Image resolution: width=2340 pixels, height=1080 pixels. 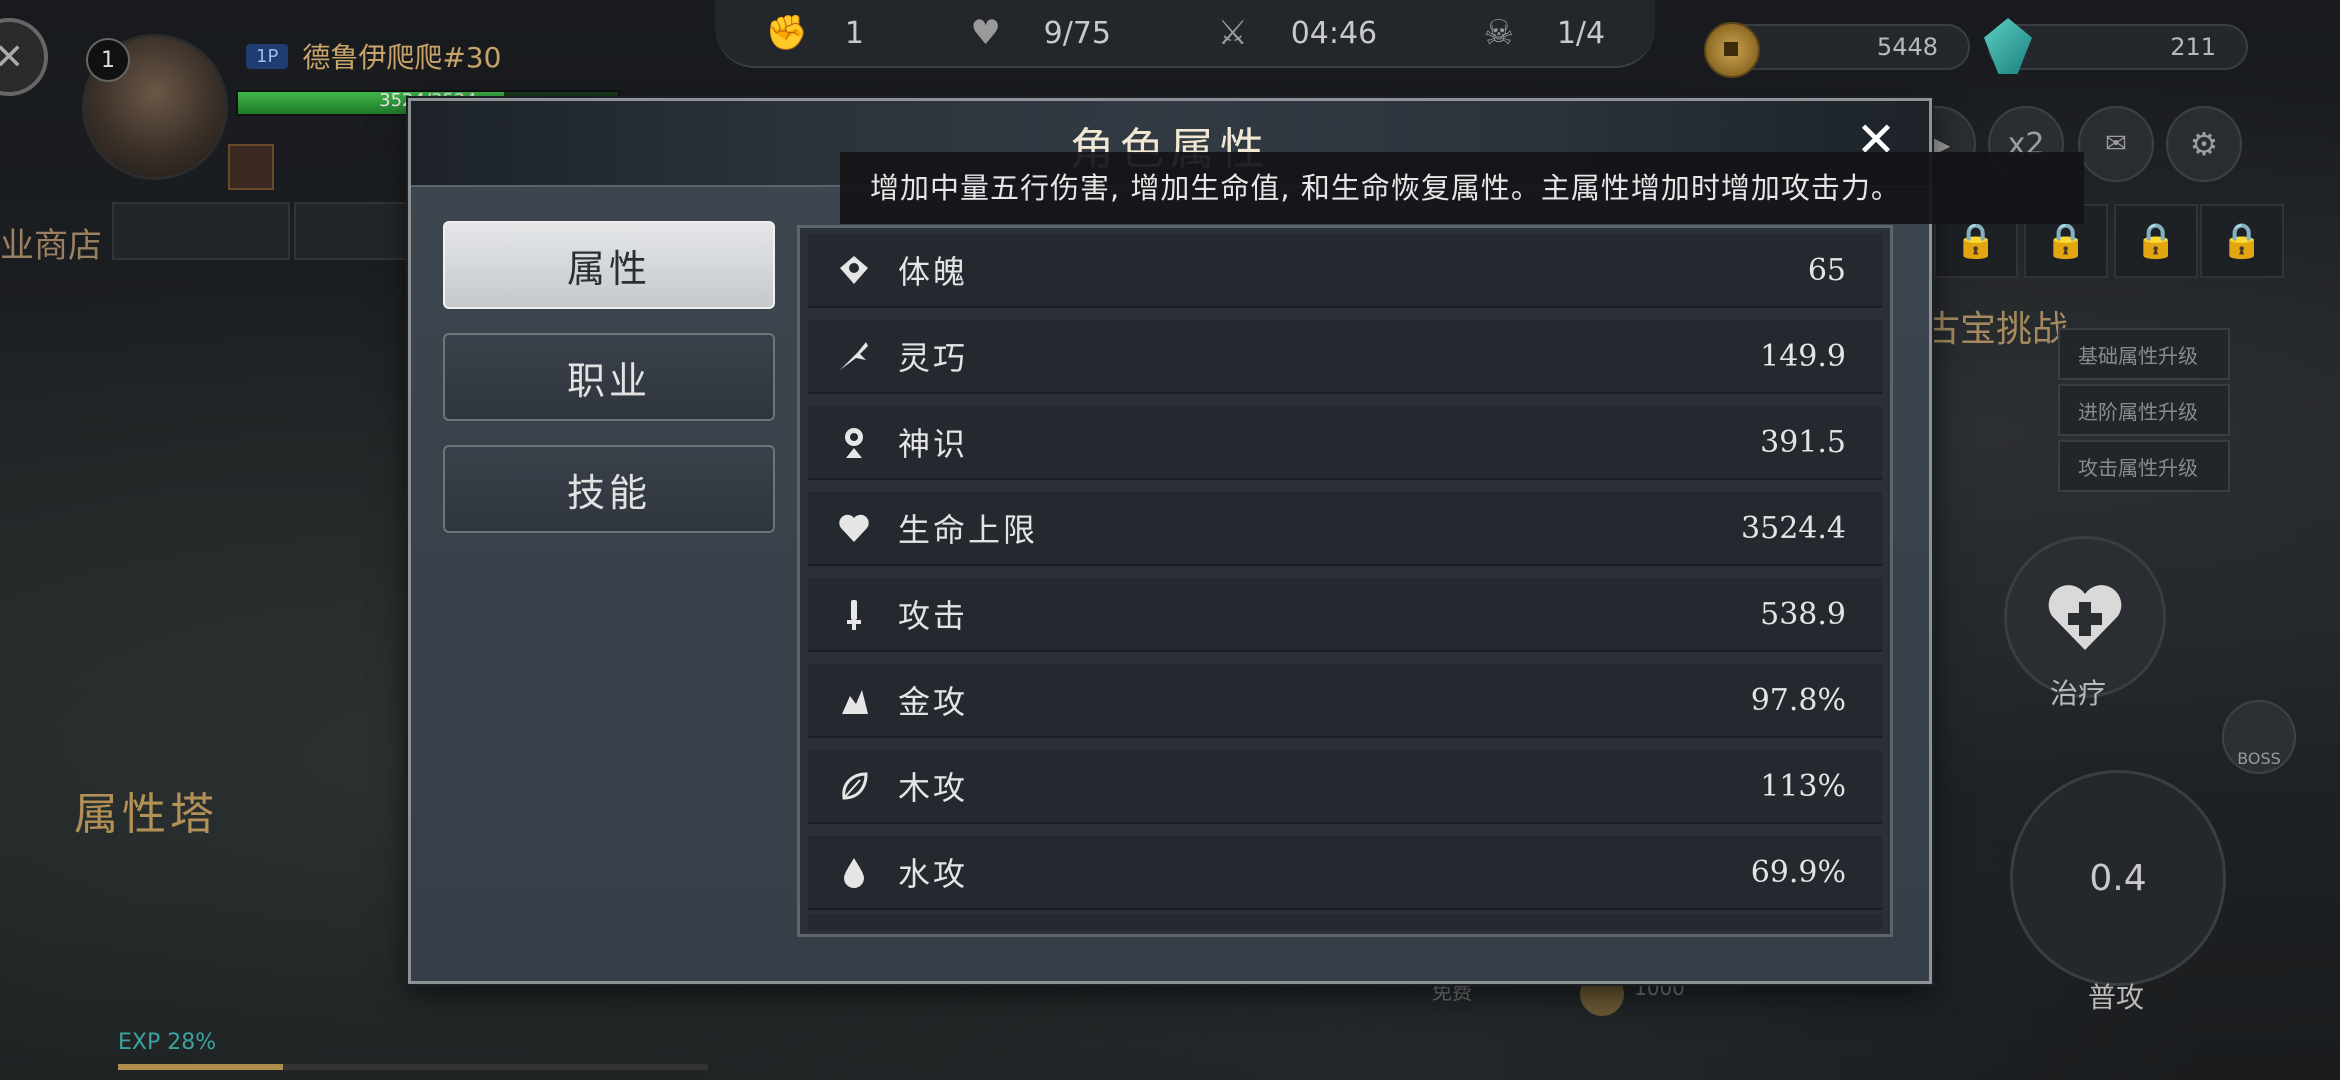 I want to click on gem-counter: 211, so click(x=2116, y=46).